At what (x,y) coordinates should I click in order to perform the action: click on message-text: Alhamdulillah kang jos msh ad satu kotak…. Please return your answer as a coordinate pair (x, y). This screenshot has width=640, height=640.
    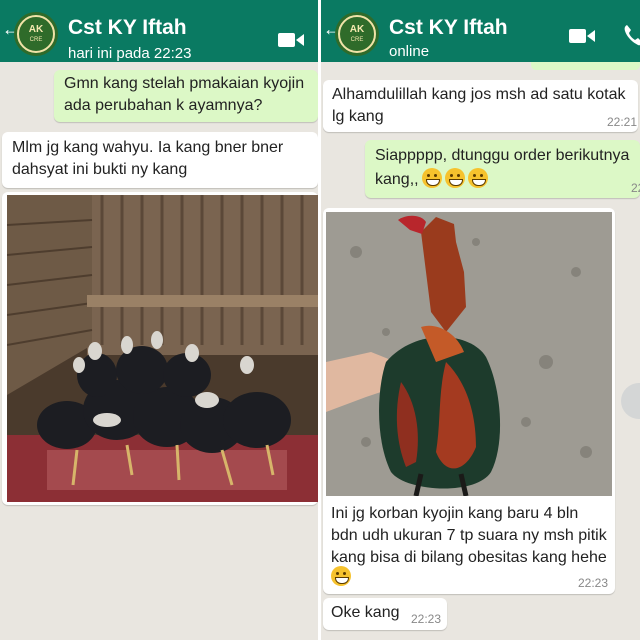
    Looking at the image, I should click on (479, 105).